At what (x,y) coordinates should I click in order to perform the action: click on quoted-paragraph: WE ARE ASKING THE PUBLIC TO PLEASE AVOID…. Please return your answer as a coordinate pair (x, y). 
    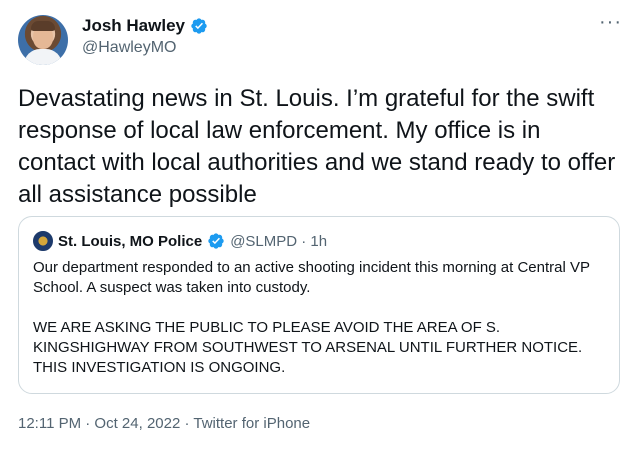
    Looking at the image, I should click on (308, 347).